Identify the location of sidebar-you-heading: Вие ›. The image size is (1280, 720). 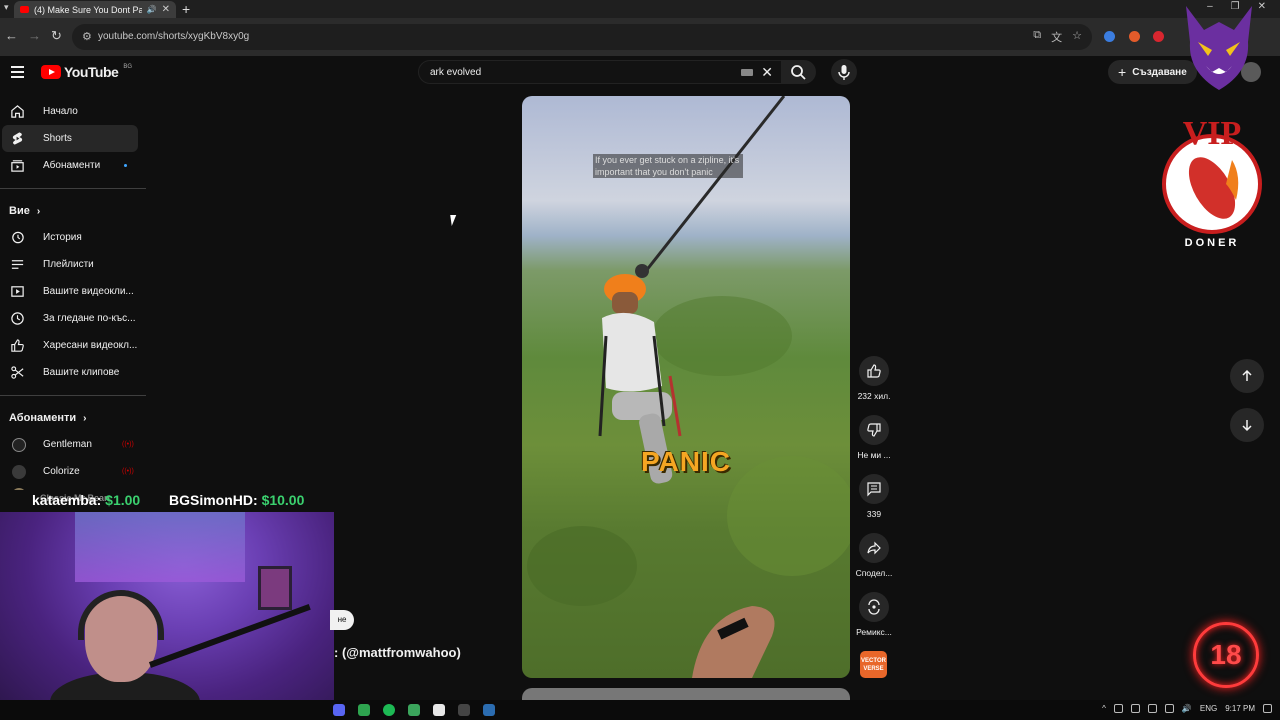
(74, 211).